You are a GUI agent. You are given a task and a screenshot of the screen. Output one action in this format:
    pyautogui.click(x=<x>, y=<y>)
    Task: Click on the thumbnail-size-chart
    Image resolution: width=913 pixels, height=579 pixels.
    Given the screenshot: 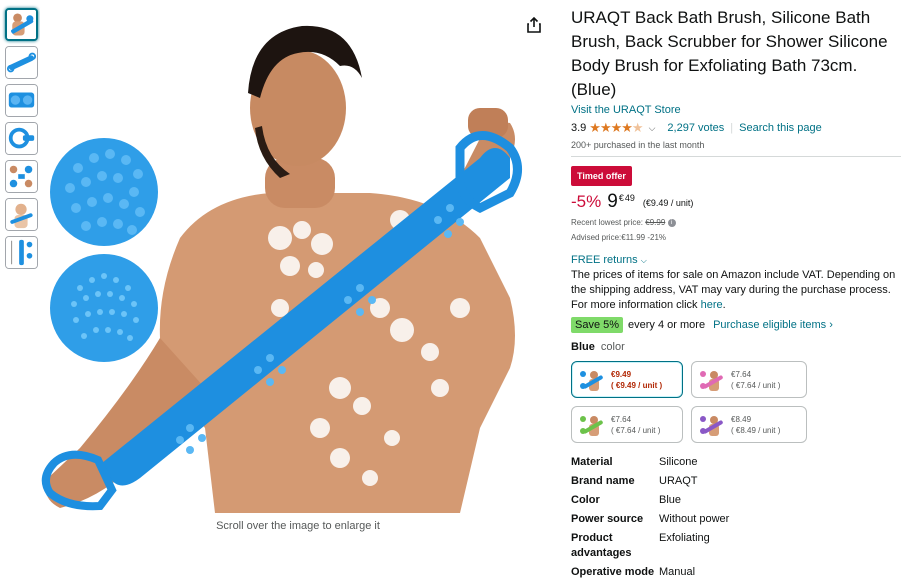 What is the action you would take?
    pyautogui.click(x=21, y=252)
    